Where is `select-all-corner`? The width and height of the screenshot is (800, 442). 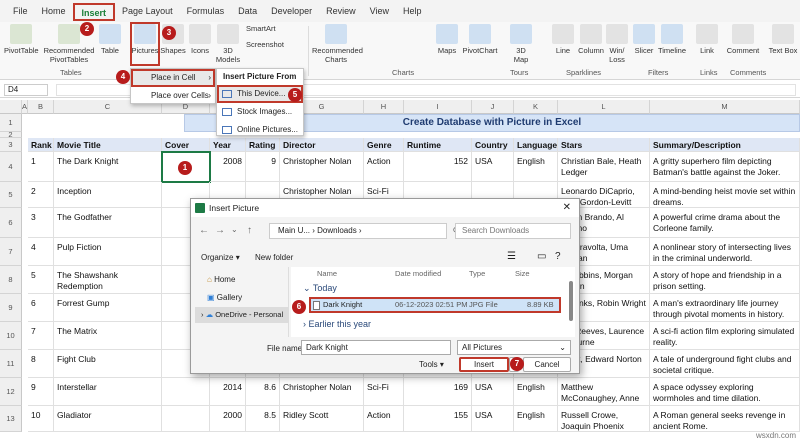
select-all-corner is located at coordinates (11, 107).